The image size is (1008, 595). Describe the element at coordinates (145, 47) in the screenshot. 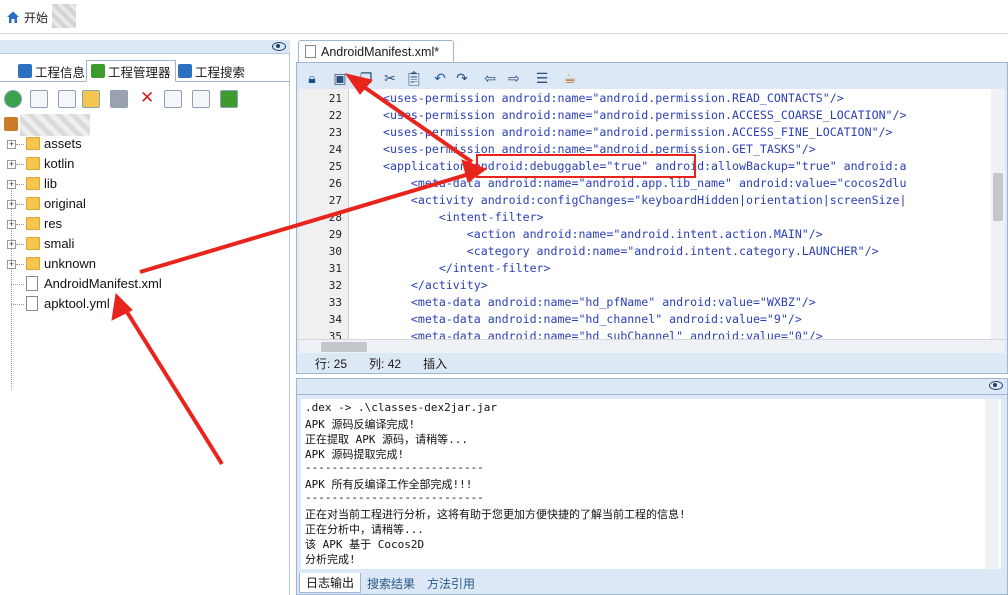

I see `project-pane-header` at that location.